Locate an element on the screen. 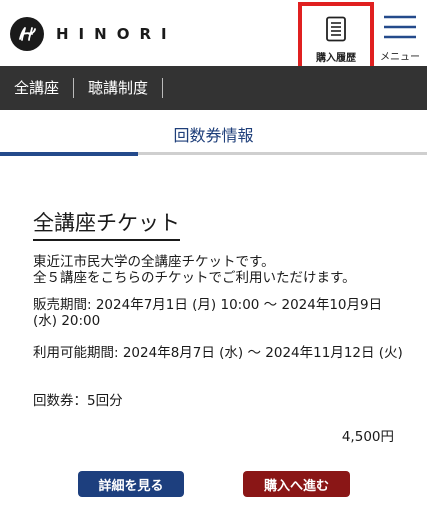 The width and height of the screenshot is (427, 507). description-line-2: 全５講座をこちらのチケットでご利用いただけます。 is located at coordinates (194, 278).